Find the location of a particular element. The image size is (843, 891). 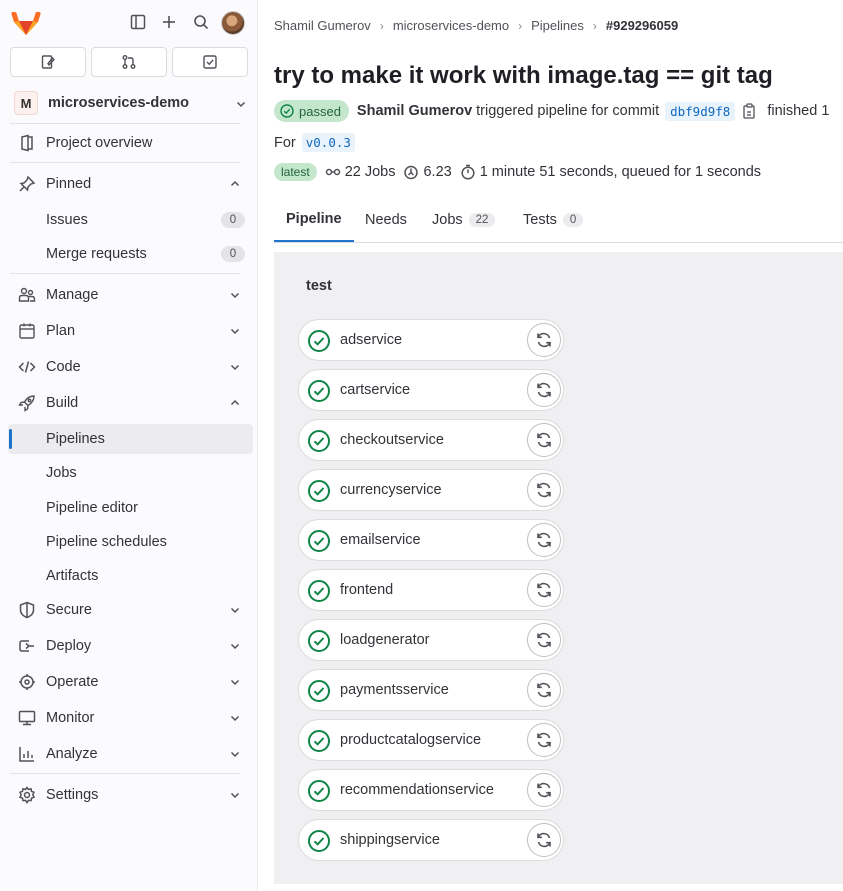

sidebar-item-operate: Operate is located at coordinates (130, 682).